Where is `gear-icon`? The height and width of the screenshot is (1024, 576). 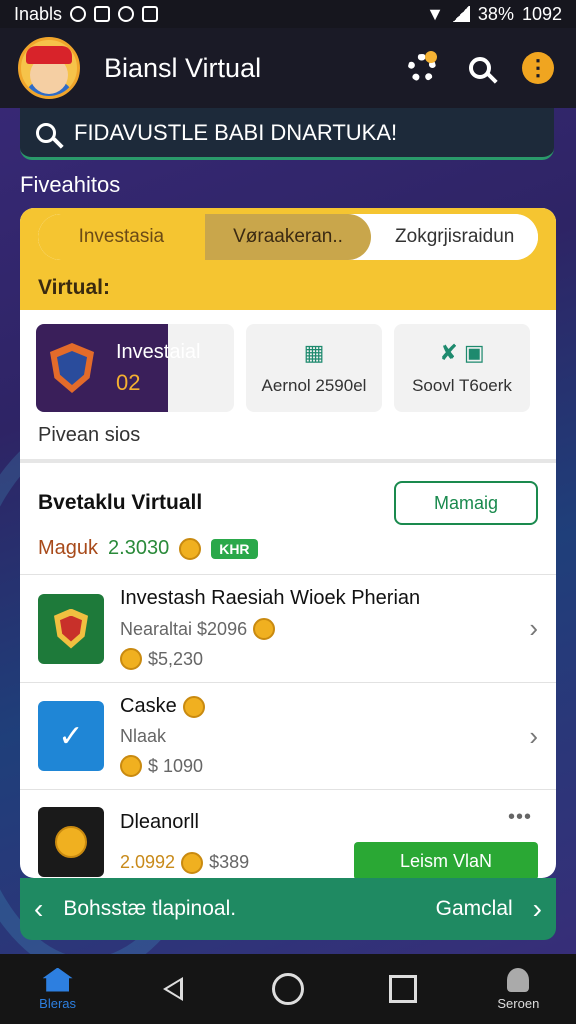
gear-icon is located at coordinates (422, 66).